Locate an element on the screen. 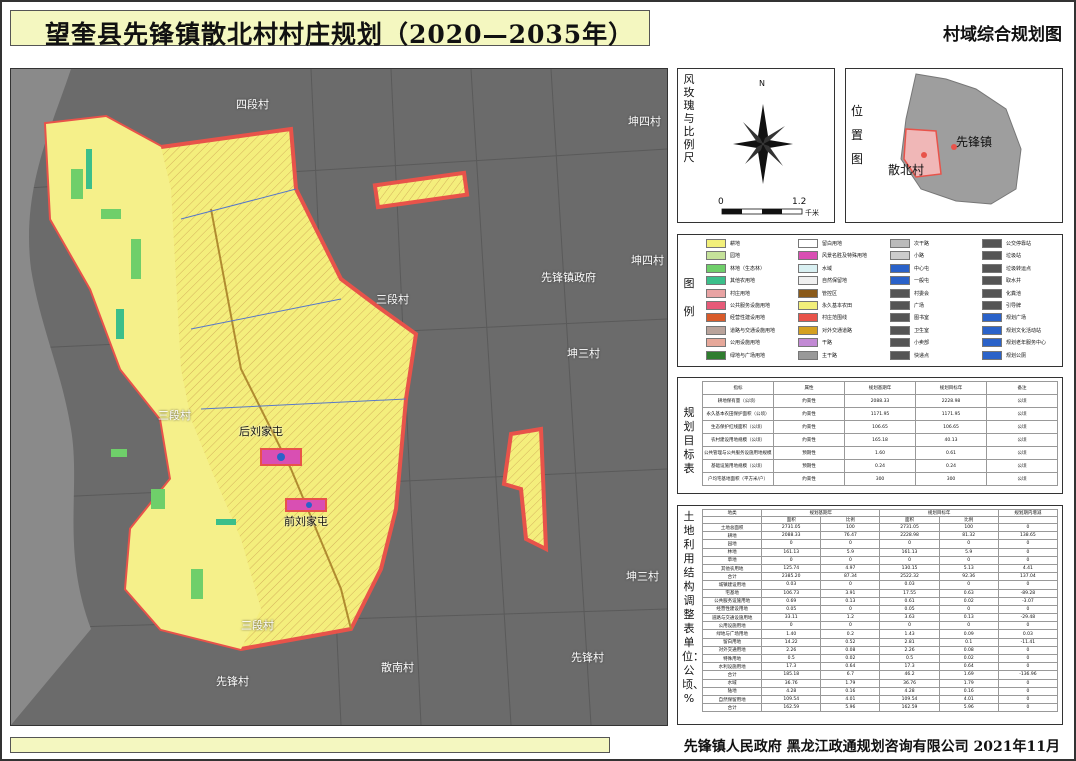 Image resolution: width=1076 pixels, height=761 pixels. place-label-xianfeng-south: 先锋村 is located at coordinates (232, 681).